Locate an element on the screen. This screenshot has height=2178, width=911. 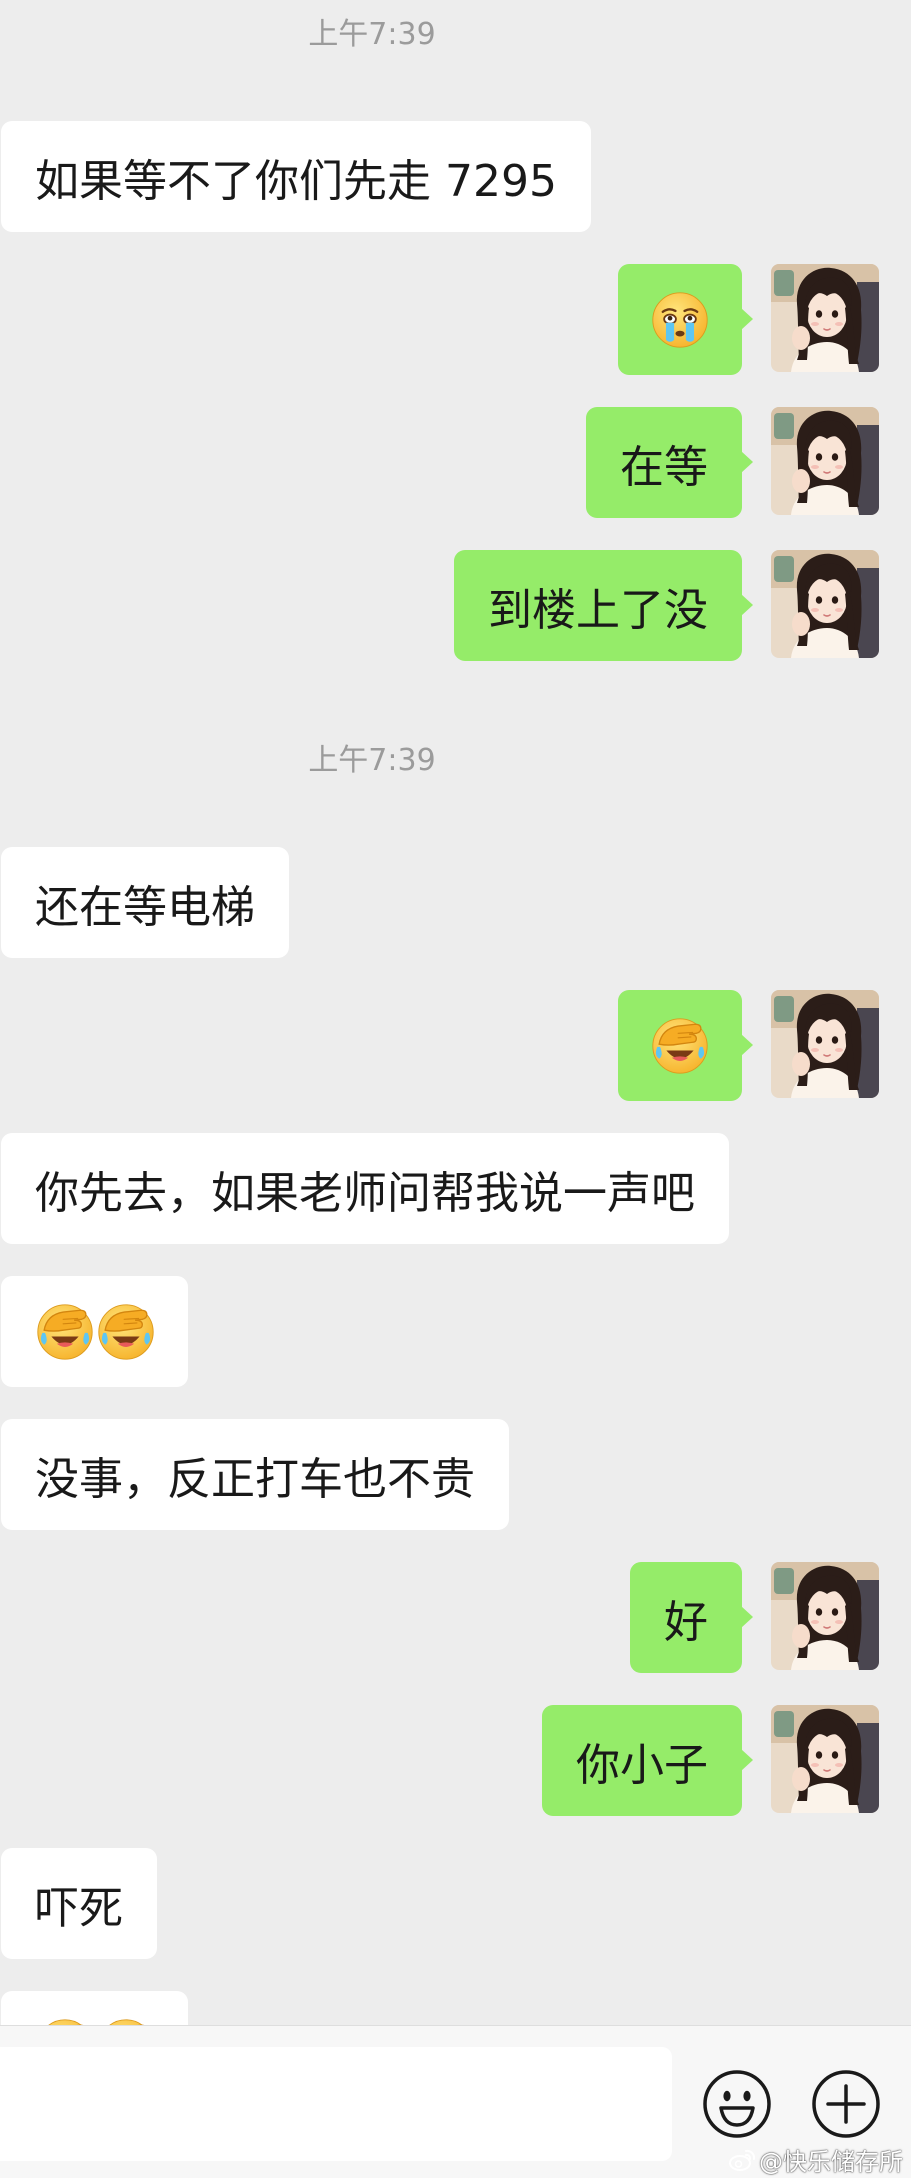
emoji-button is located at coordinates (737, 2104).